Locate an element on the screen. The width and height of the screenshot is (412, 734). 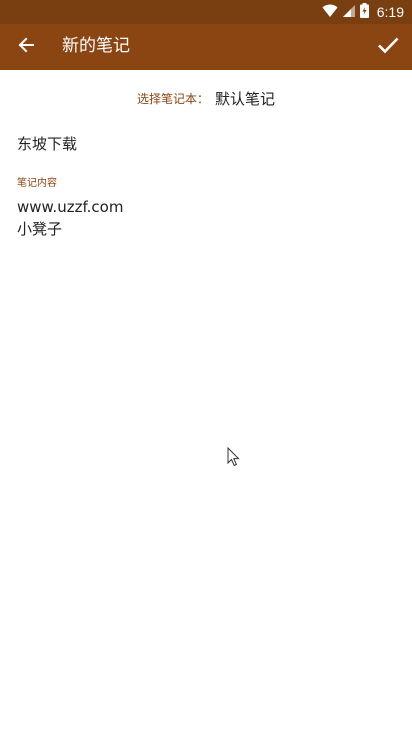
wifi-icon is located at coordinates (330, 12).